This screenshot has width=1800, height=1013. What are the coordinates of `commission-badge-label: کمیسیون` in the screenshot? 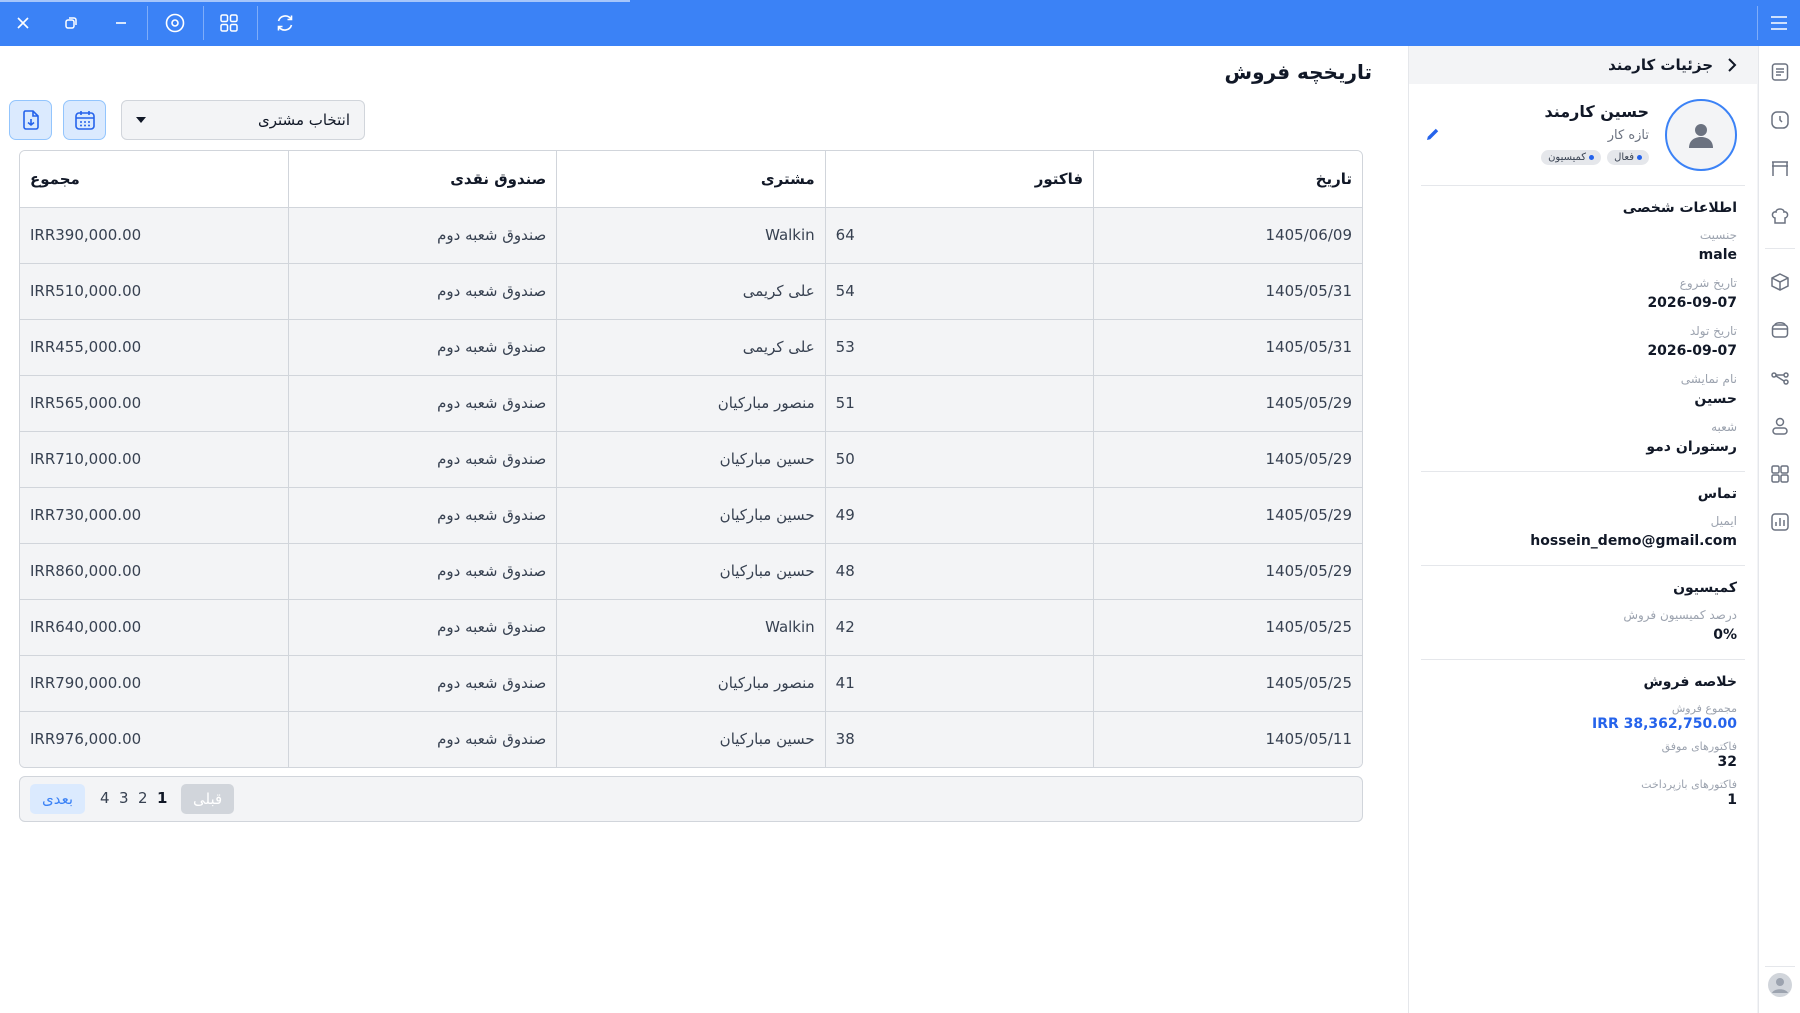 It's located at (1567, 157).